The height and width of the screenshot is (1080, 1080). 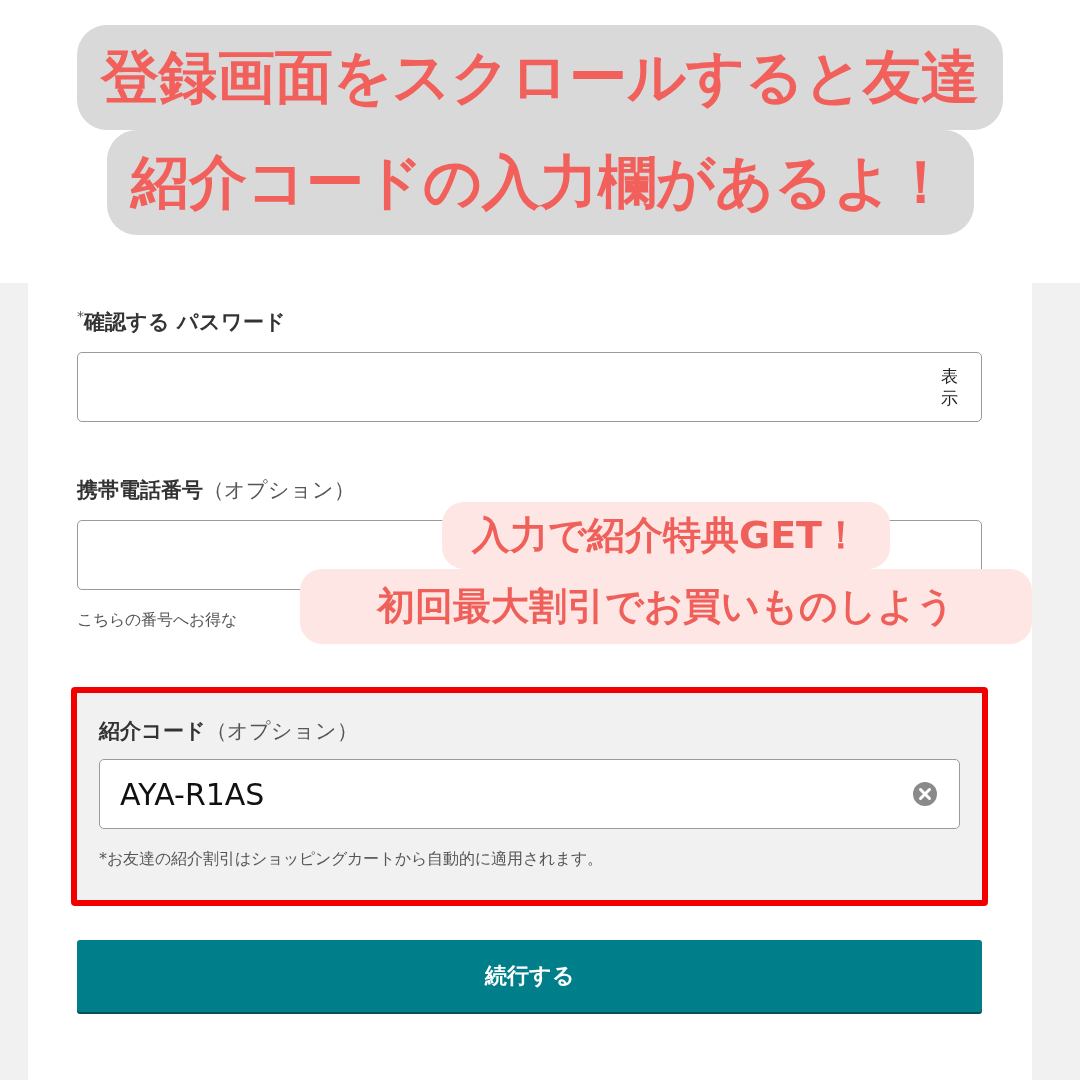 I want to click on field-label: 確認する パスワード, so click(x=185, y=322).